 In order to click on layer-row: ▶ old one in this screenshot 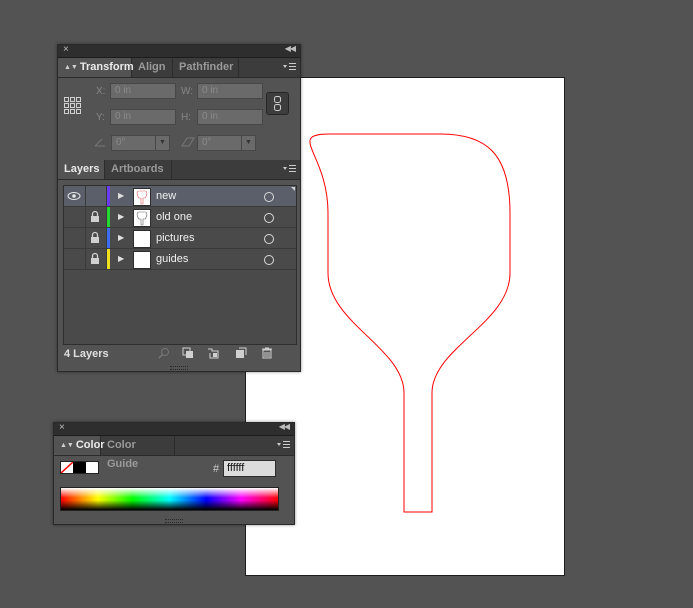, I will do `click(180, 217)`.